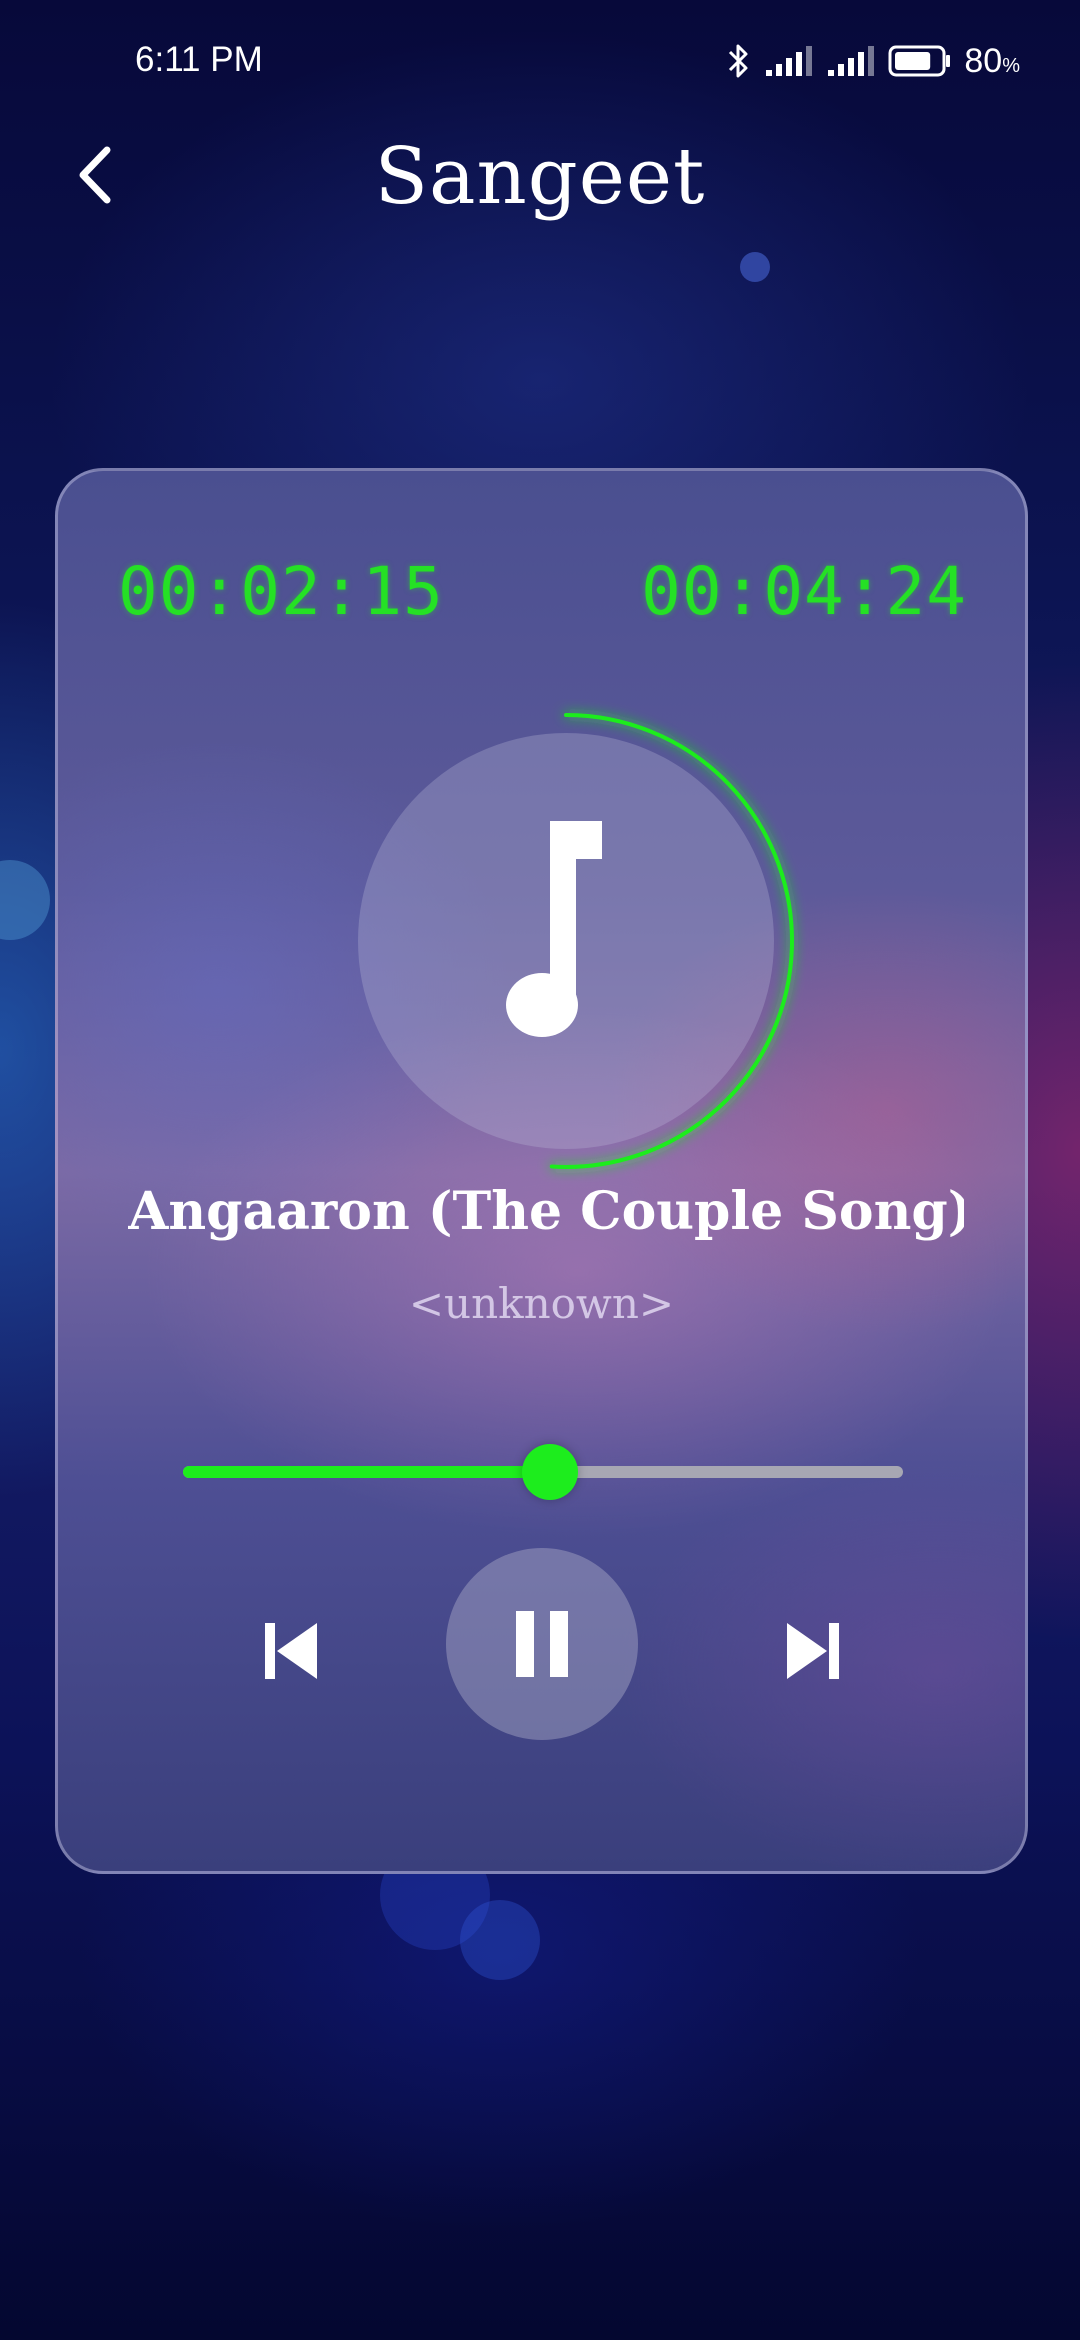 The image size is (1080, 2340). What do you see at coordinates (919, 61) in the screenshot?
I see `battery-icon` at bounding box center [919, 61].